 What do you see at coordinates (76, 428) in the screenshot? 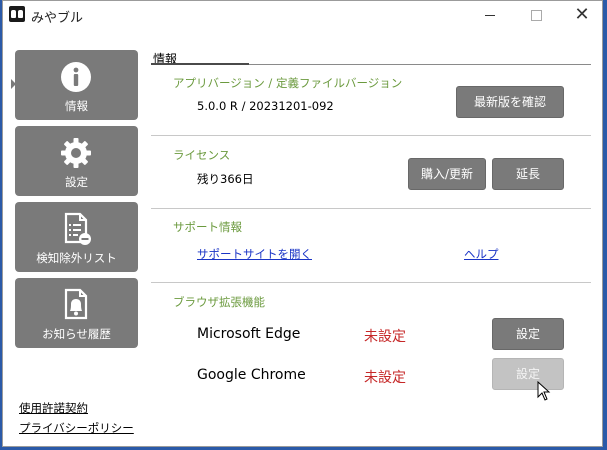
I see `privacy-policy-link: プライバシーポリシー` at bounding box center [76, 428].